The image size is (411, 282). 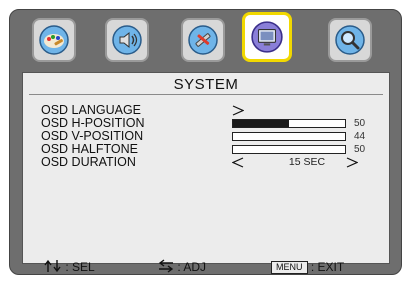 I want to click on setting-label: OSD DURATION, so click(x=88, y=162).